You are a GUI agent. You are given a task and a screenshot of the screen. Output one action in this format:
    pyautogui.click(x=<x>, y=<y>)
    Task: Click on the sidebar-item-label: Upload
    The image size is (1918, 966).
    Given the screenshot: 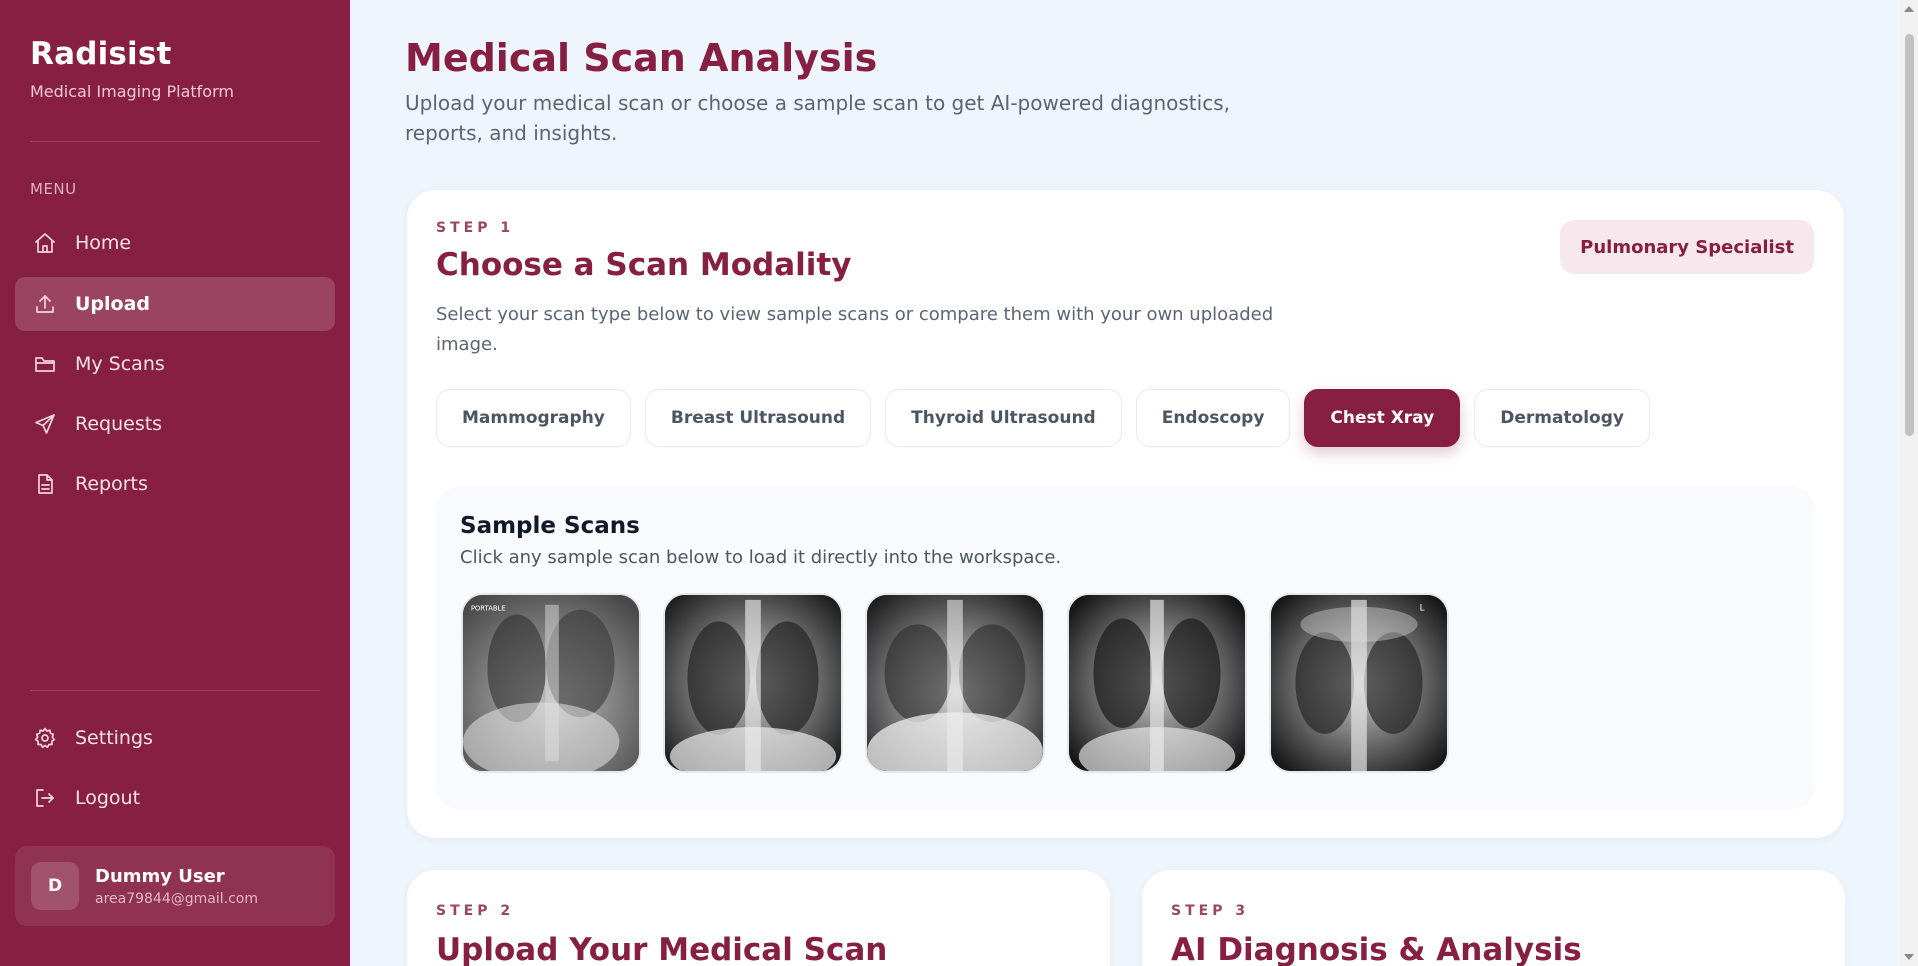 What is the action you would take?
    pyautogui.click(x=113, y=304)
    